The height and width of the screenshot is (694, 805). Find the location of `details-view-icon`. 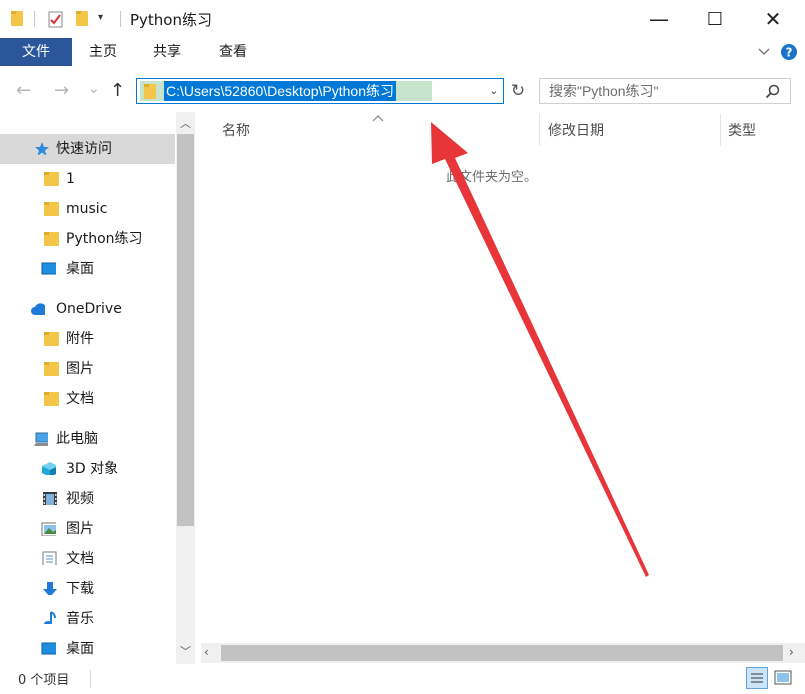

details-view-icon is located at coordinates (757, 678).